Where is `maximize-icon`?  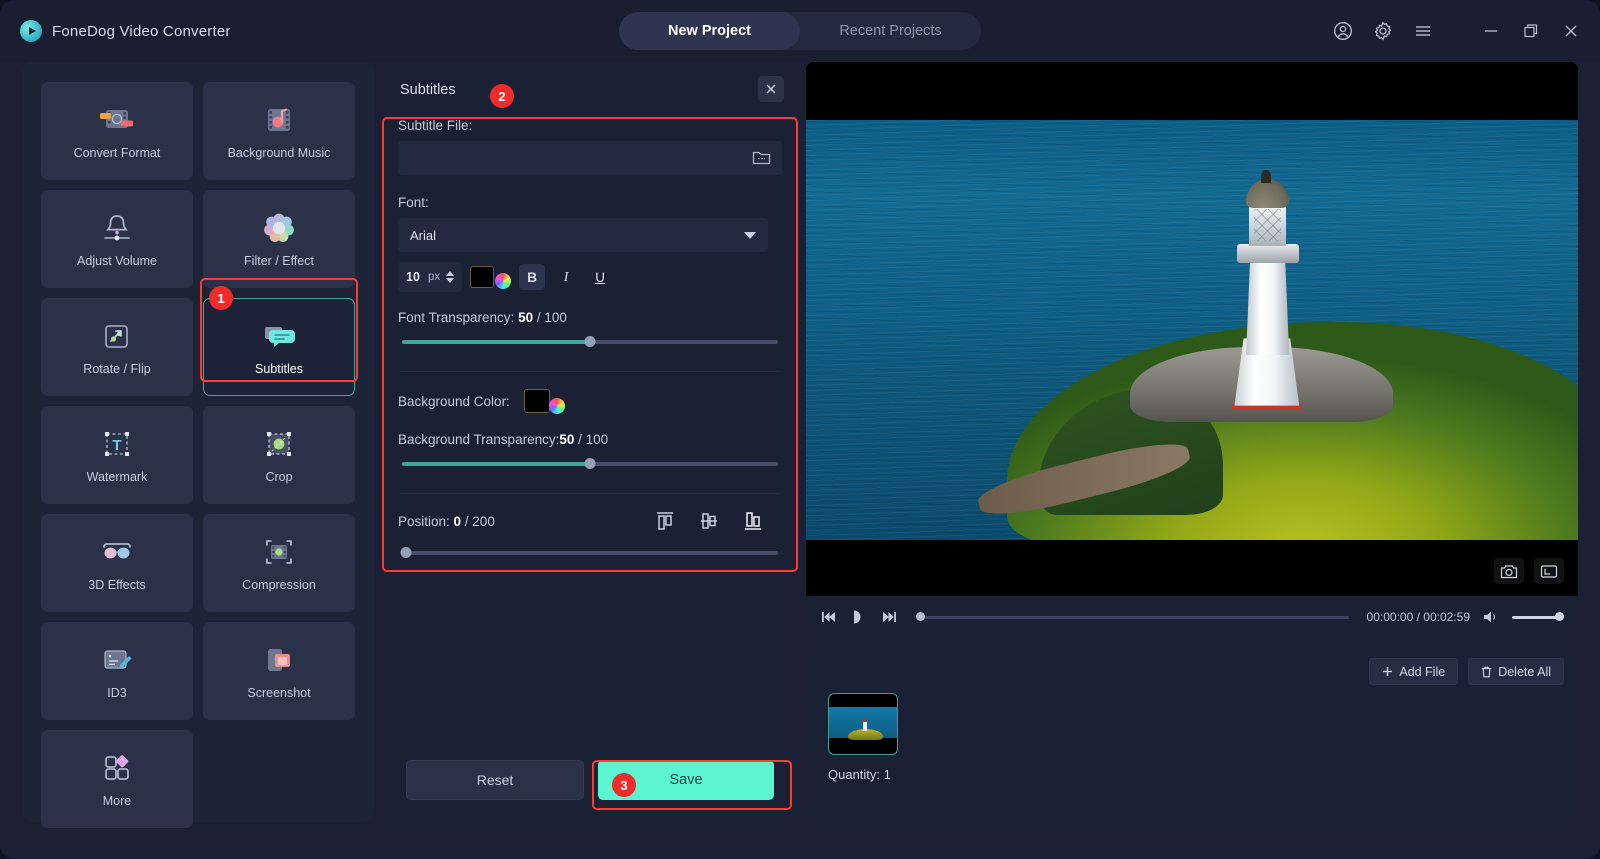 maximize-icon is located at coordinates (1531, 31).